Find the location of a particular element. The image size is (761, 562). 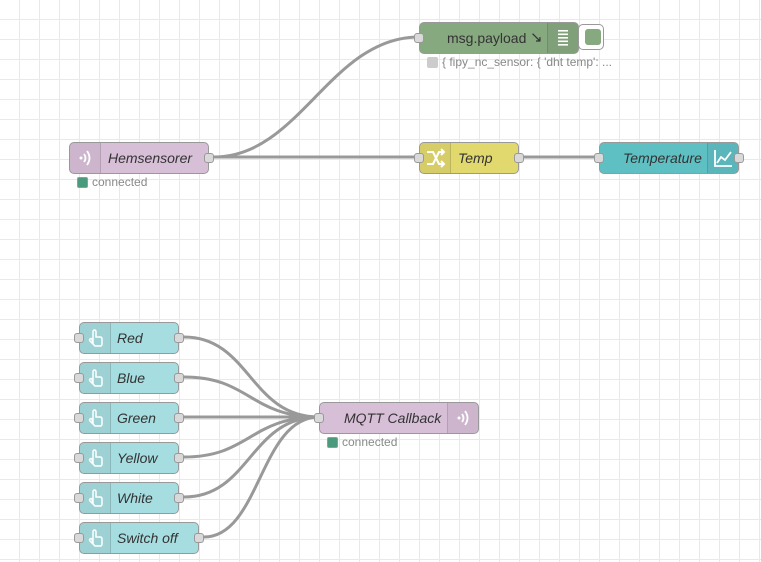

debug-toggle-button is located at coordinates (591, 37).